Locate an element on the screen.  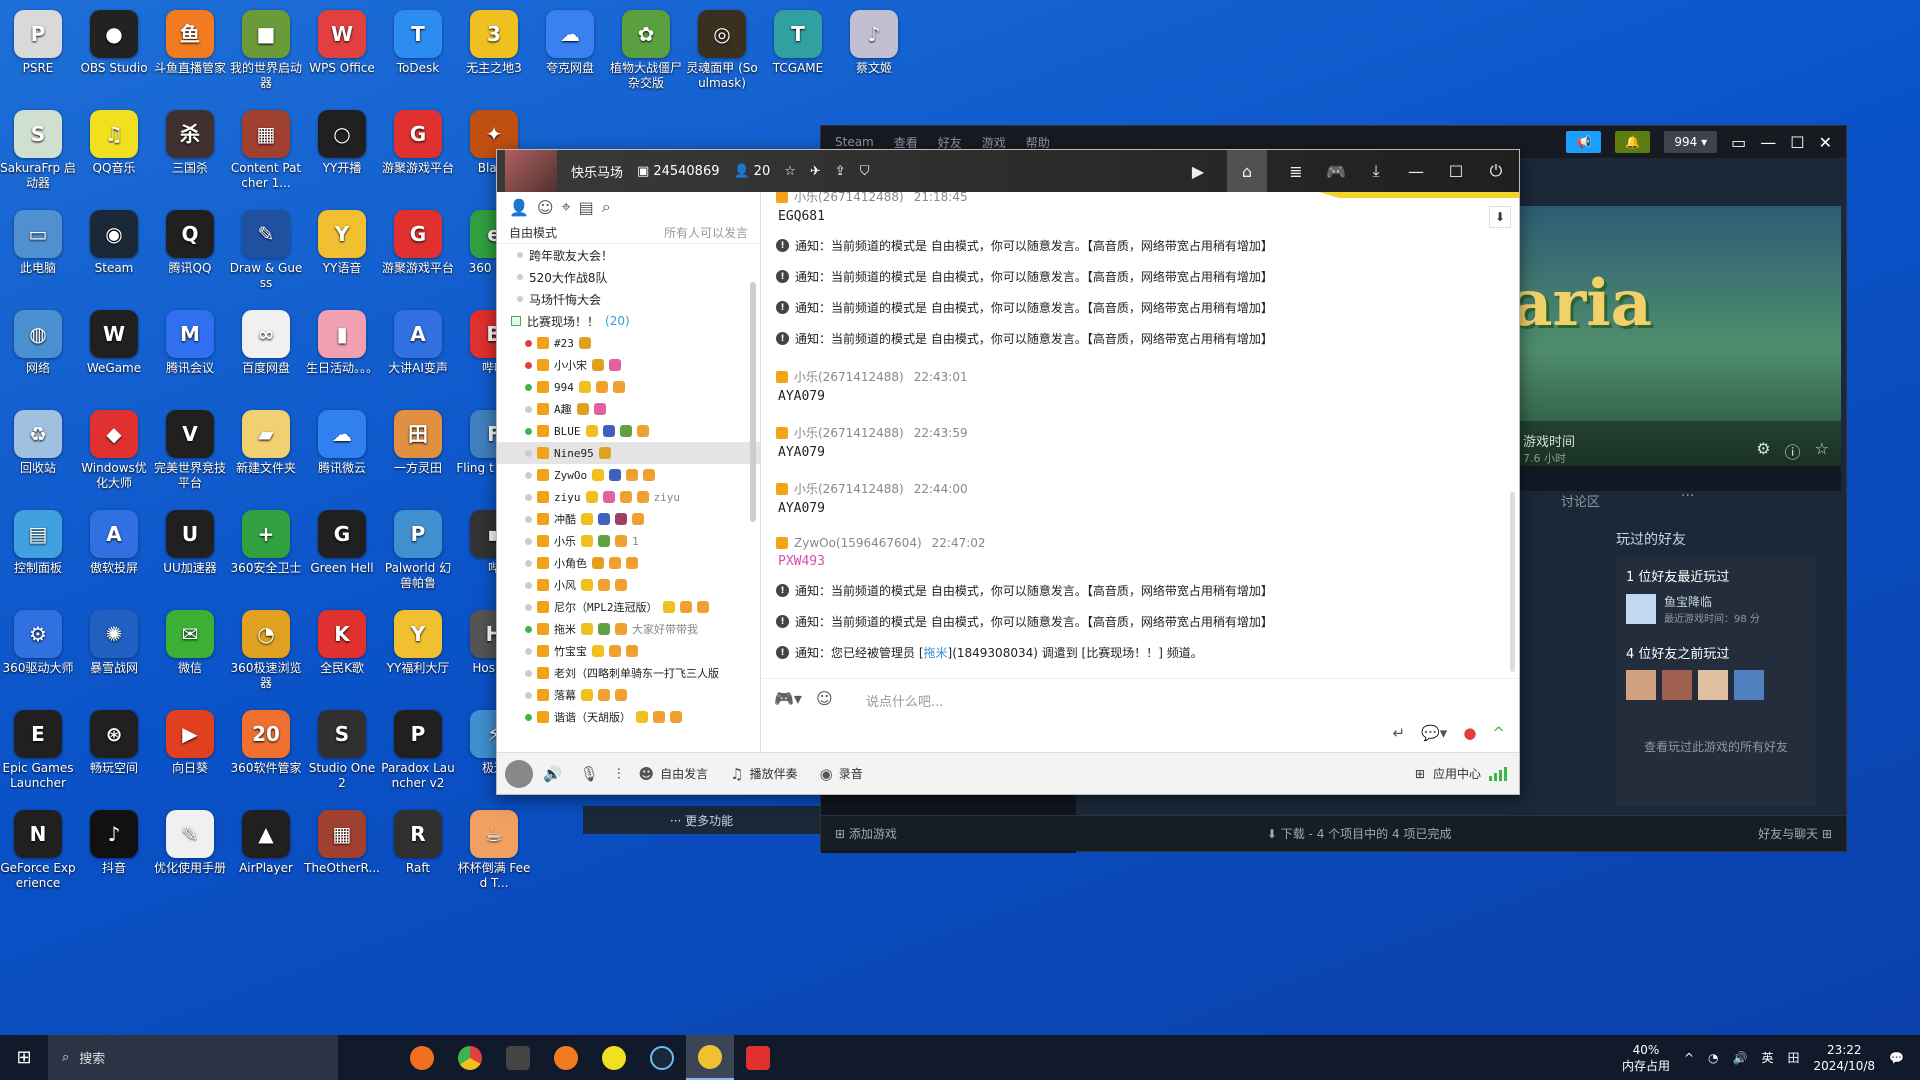
taskbar-app-douyu is located at coordinates (566, 1057).